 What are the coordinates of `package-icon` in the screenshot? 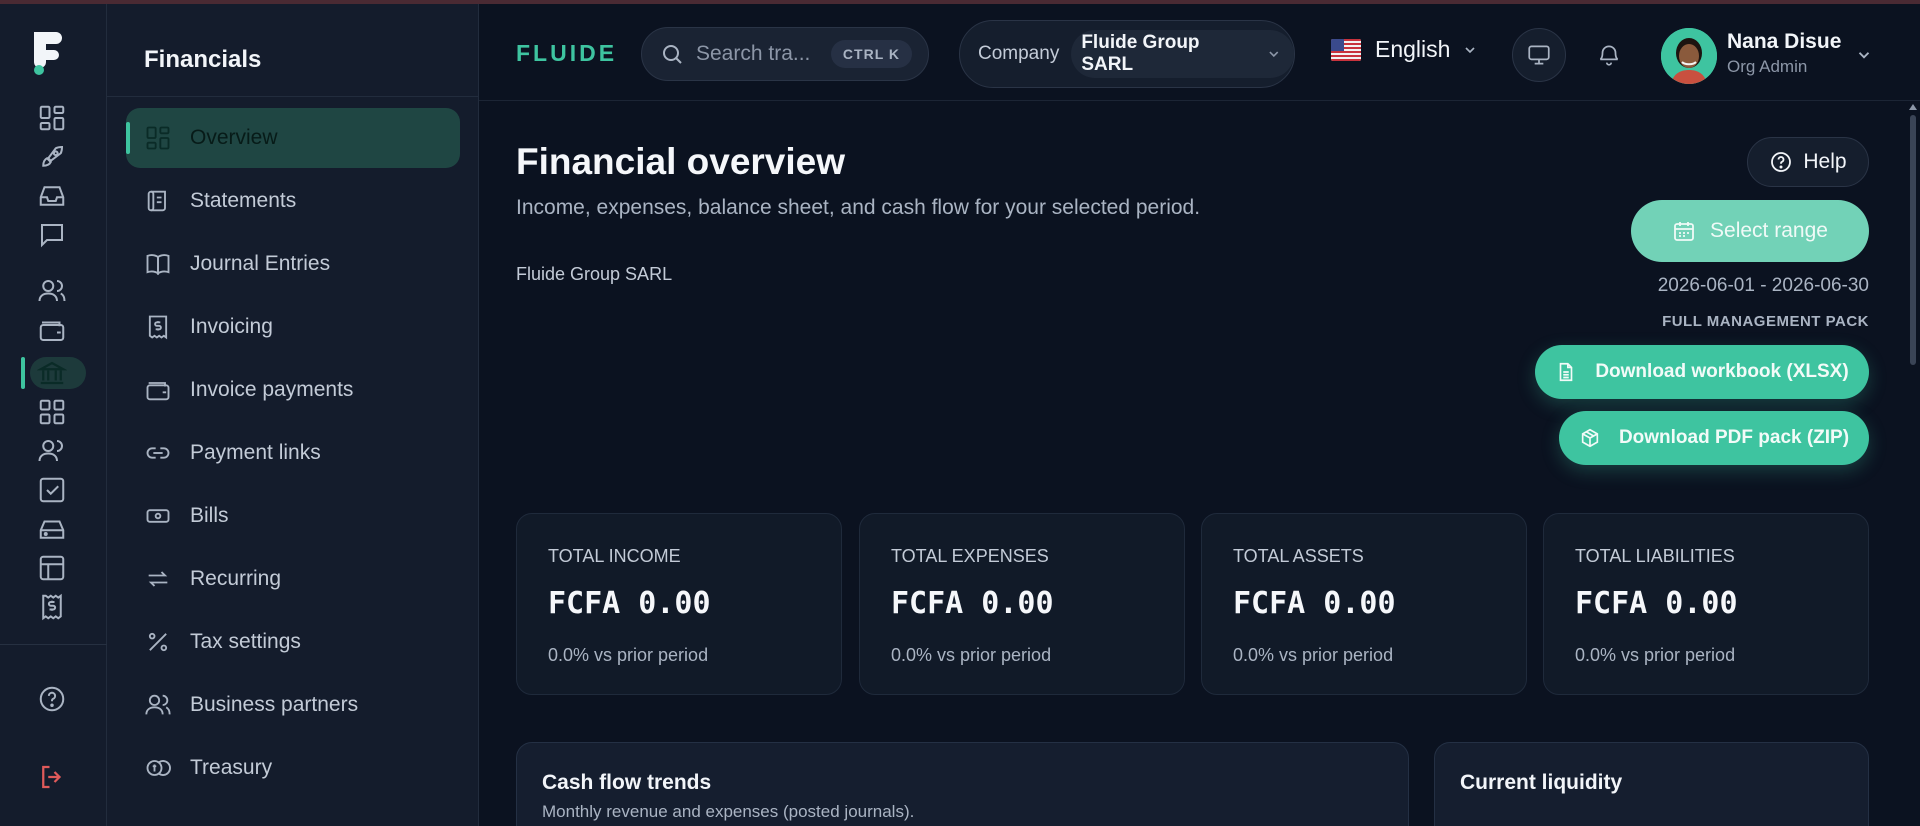 It's located at (1590, 438).